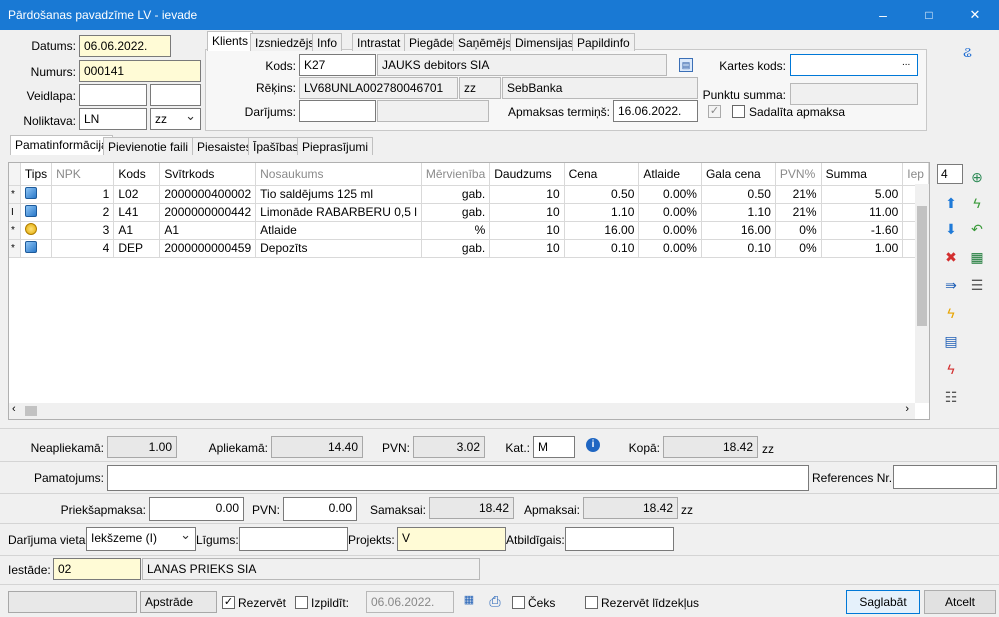  I want to click on noliktava-input: LN, so click(113, 119).